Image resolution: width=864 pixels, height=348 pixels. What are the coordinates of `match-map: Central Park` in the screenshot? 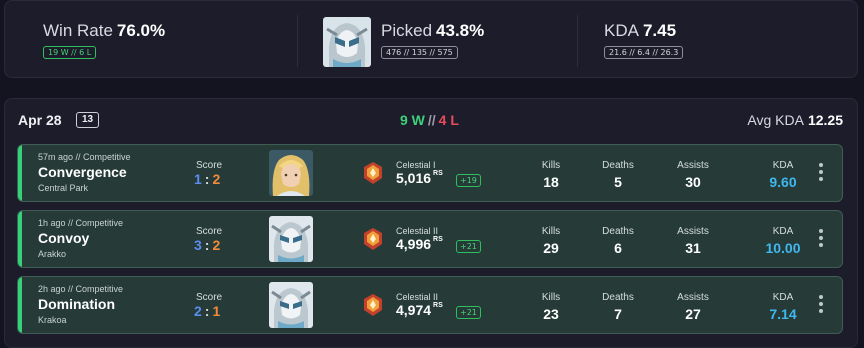 It's located at (63, 188).